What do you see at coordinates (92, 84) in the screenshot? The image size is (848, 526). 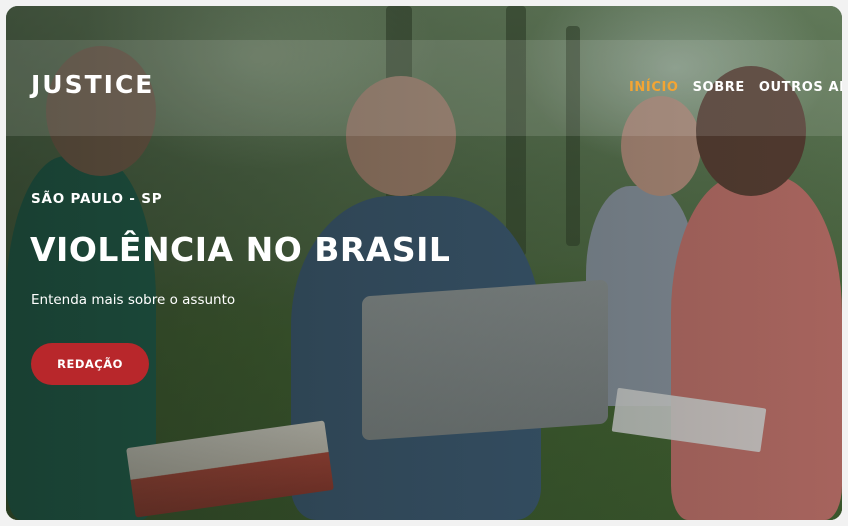 I see `site-logo: JUSTICE` at bounding box center [92, 84].